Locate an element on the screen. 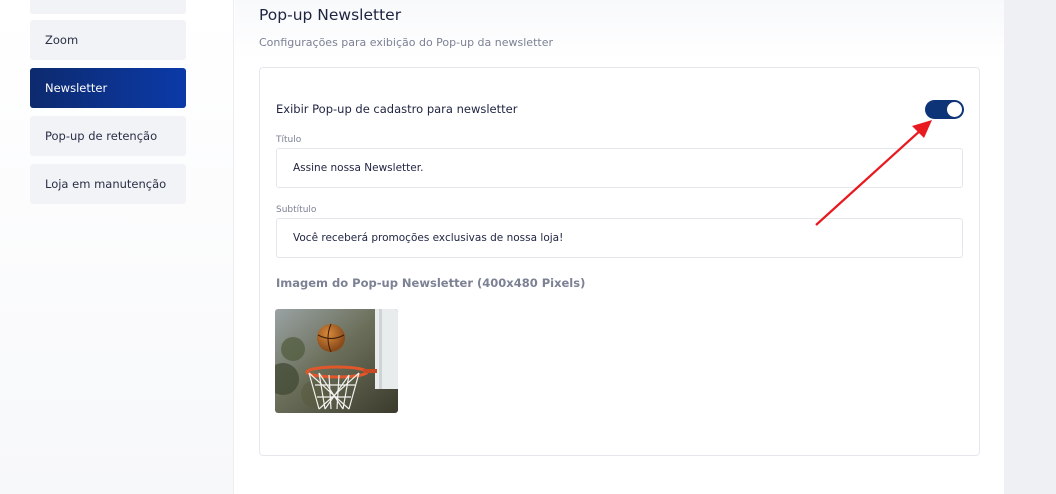 This screenshot has height=494, width=1056. basketball-hoop-image is located at coordinates (336, 361).